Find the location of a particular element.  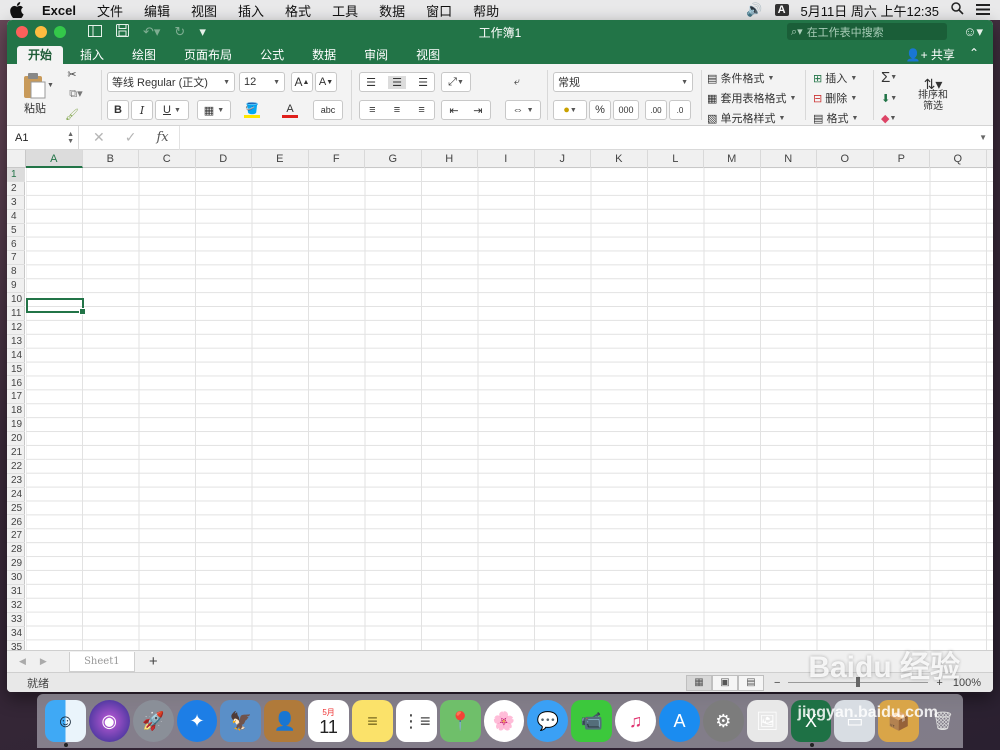

normal-view-icon: ▦ is located at coordinates (698, 682).